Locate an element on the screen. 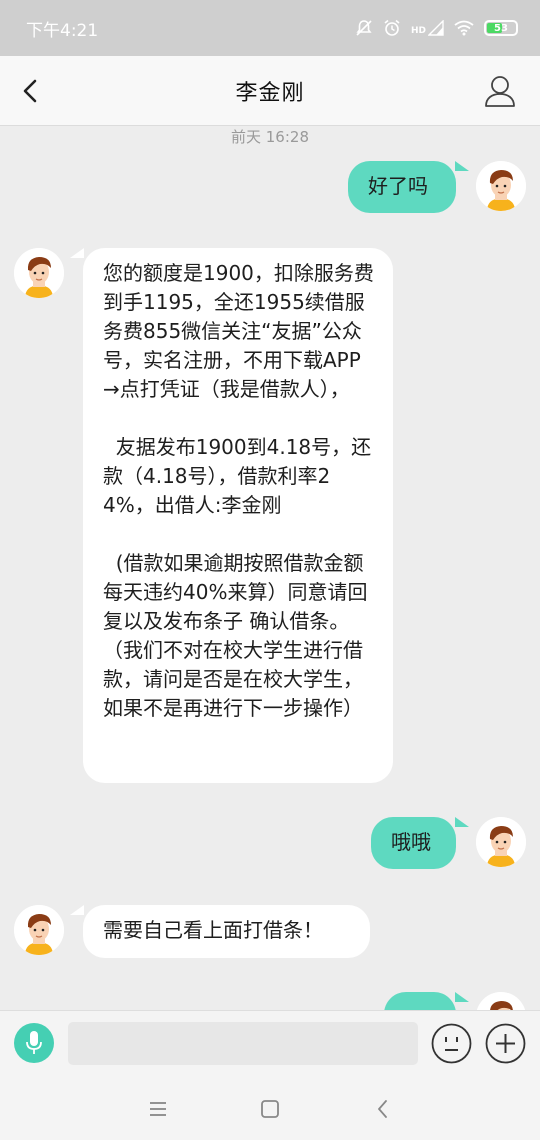 Image resolution: width=540 pixels, height=1140 pixels. recent-apps-button is located at coordinates (158, 1109).